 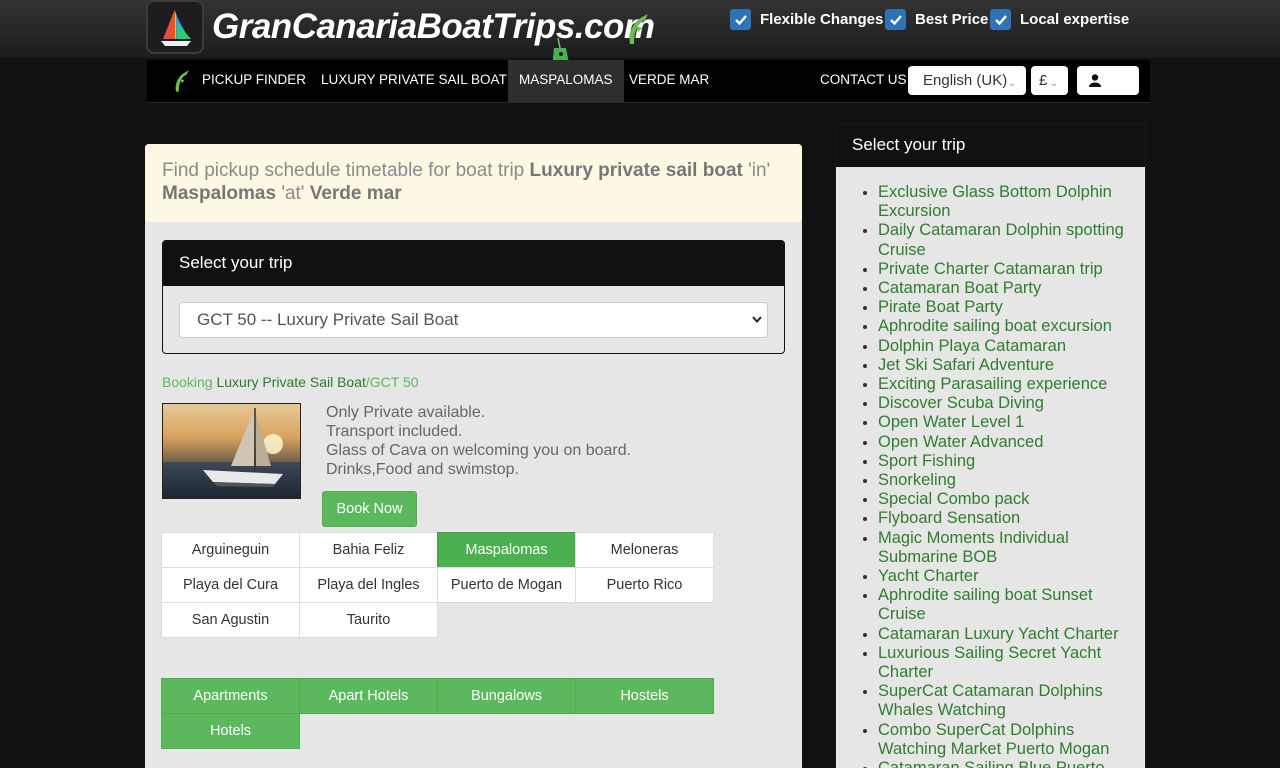 What do you see at coordinates (175, 27) in the screenshot?
I see `sailboat-logo-icon` at bounding box center [175, 27].